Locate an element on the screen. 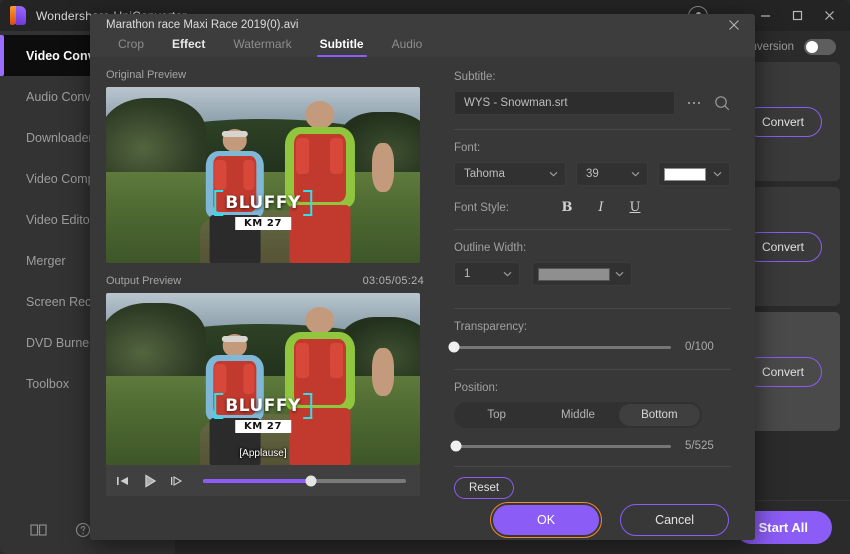 This screenshot has width=850, height=554. ellipsis-icon is located at coordinates (694, 103).